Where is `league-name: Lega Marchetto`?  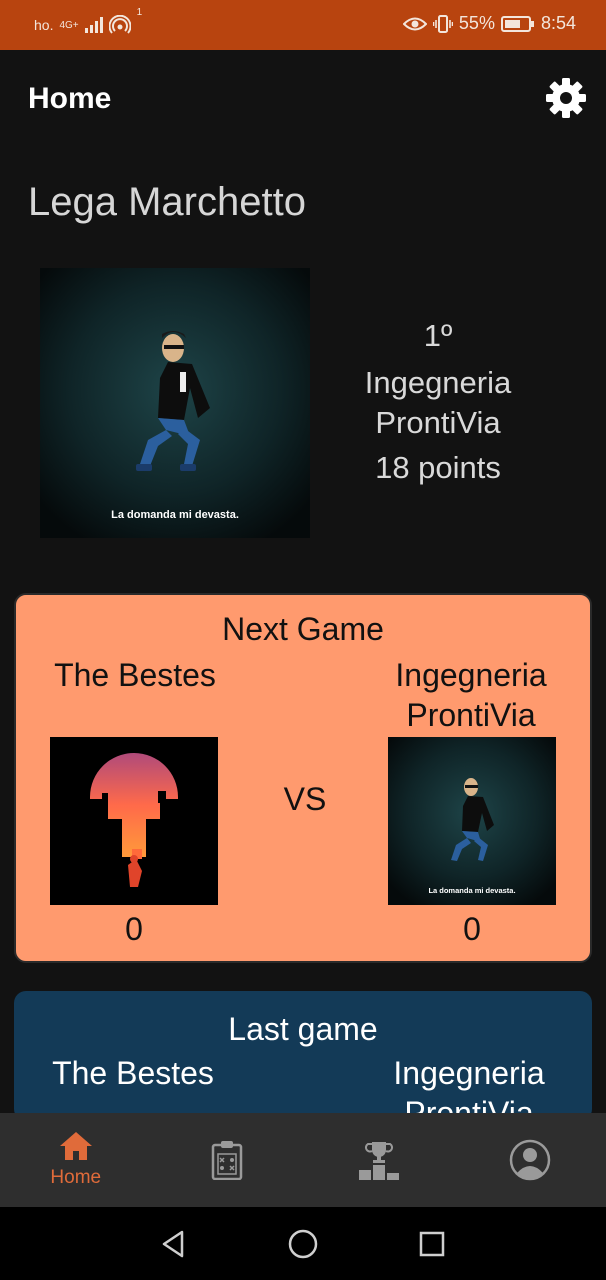
league-name: Lega Marchetto is located at coordinates (167, 202).